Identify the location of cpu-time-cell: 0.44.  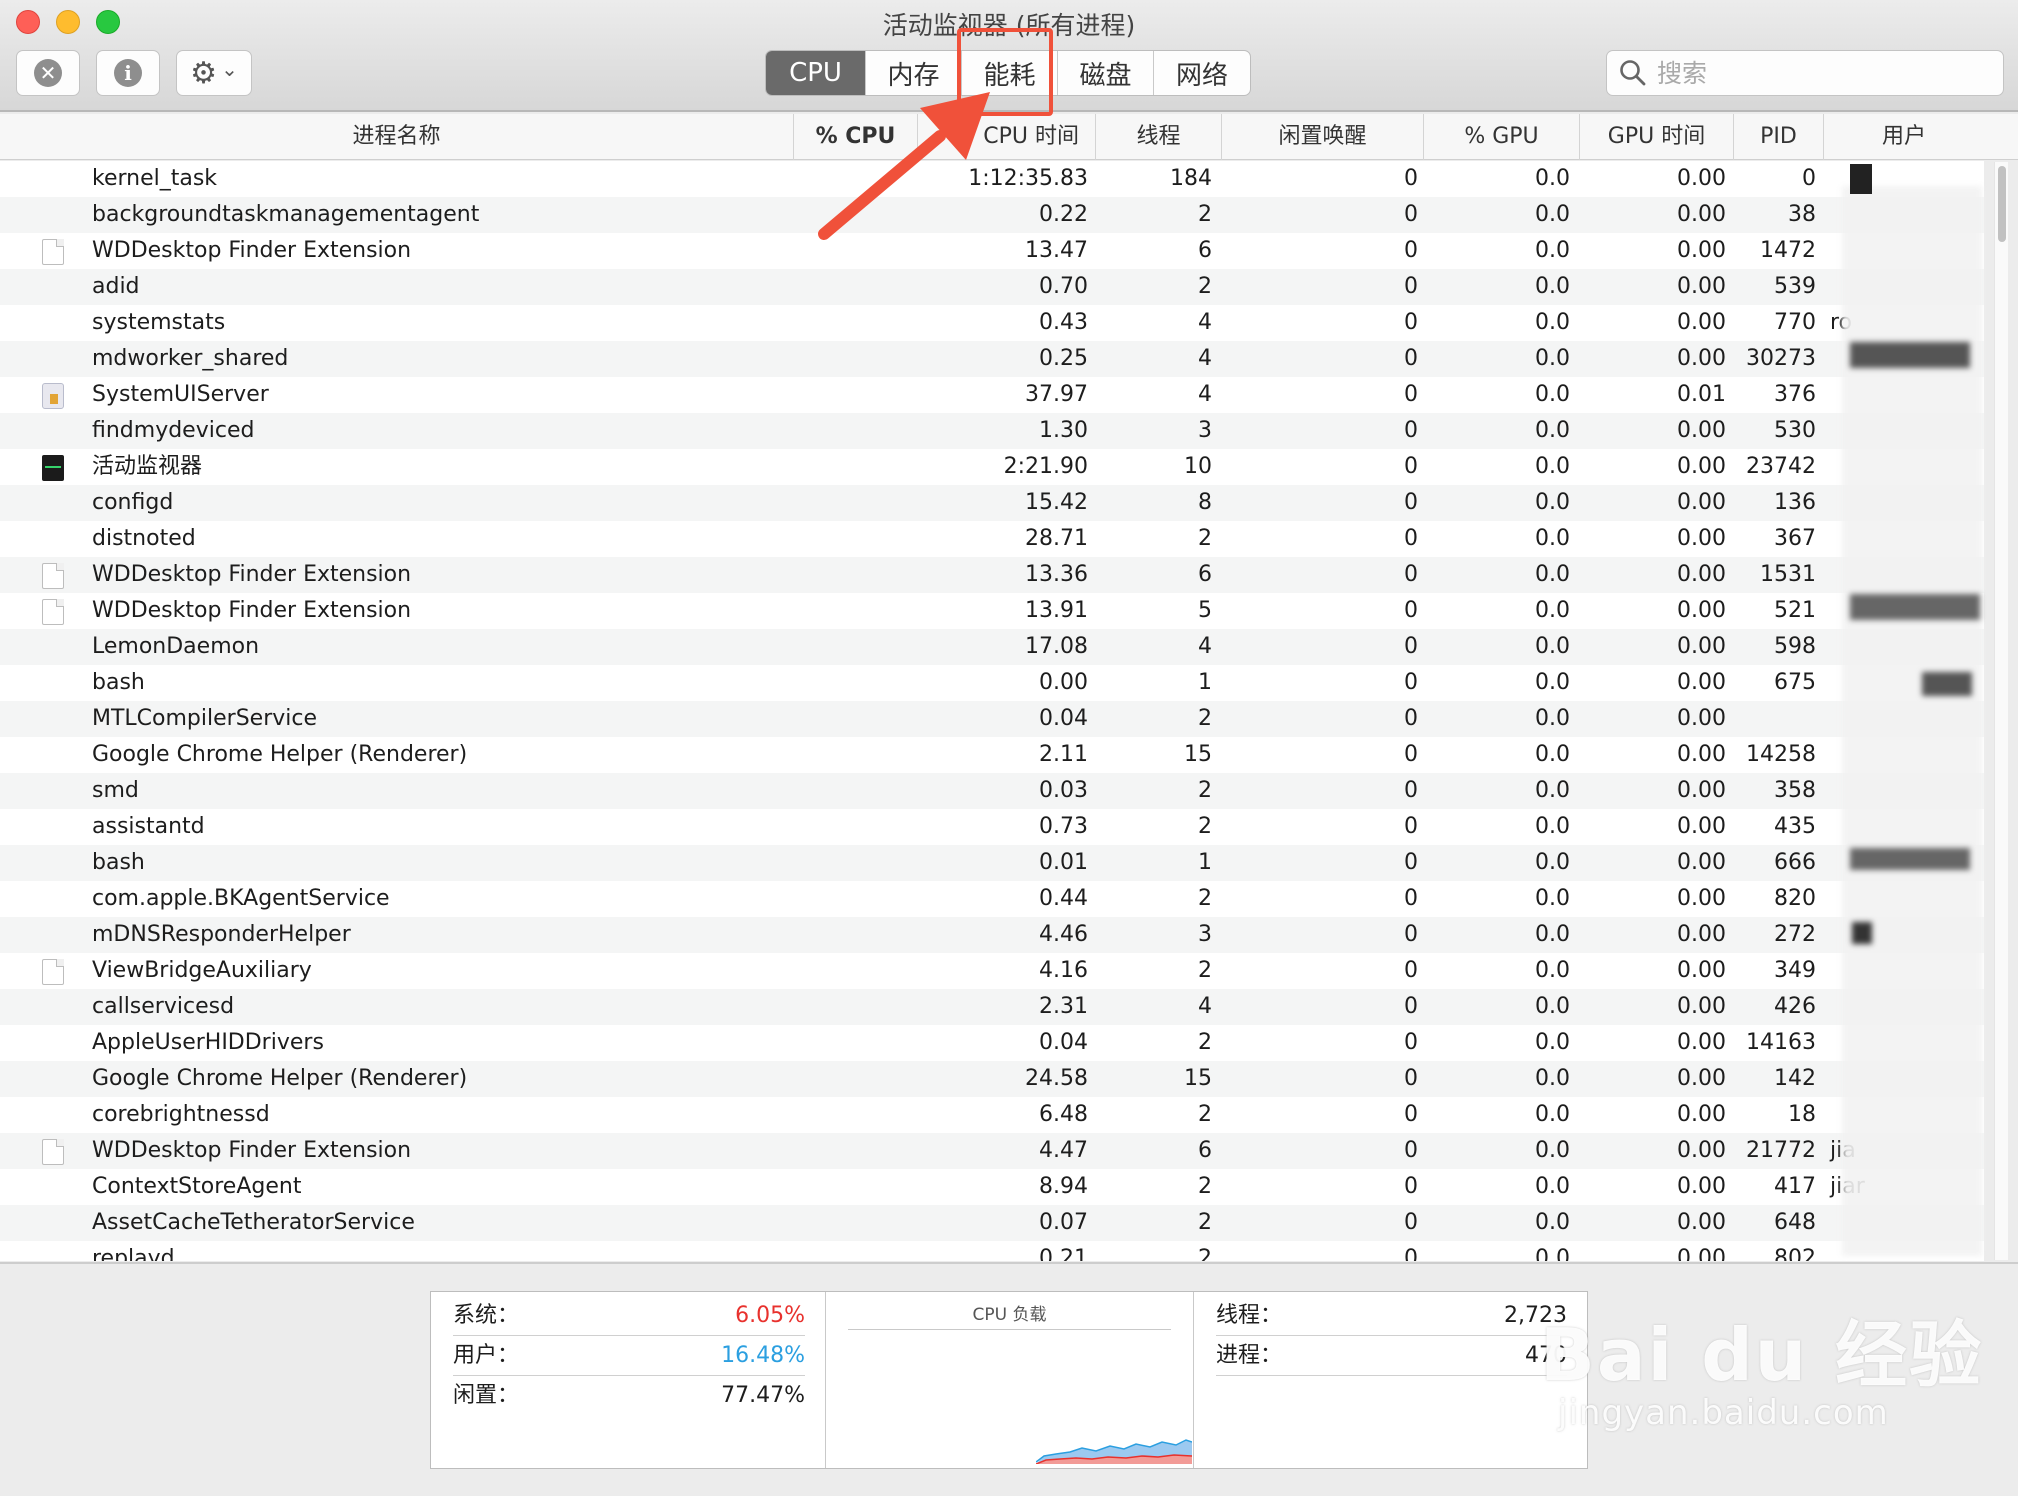
(1063, 898).